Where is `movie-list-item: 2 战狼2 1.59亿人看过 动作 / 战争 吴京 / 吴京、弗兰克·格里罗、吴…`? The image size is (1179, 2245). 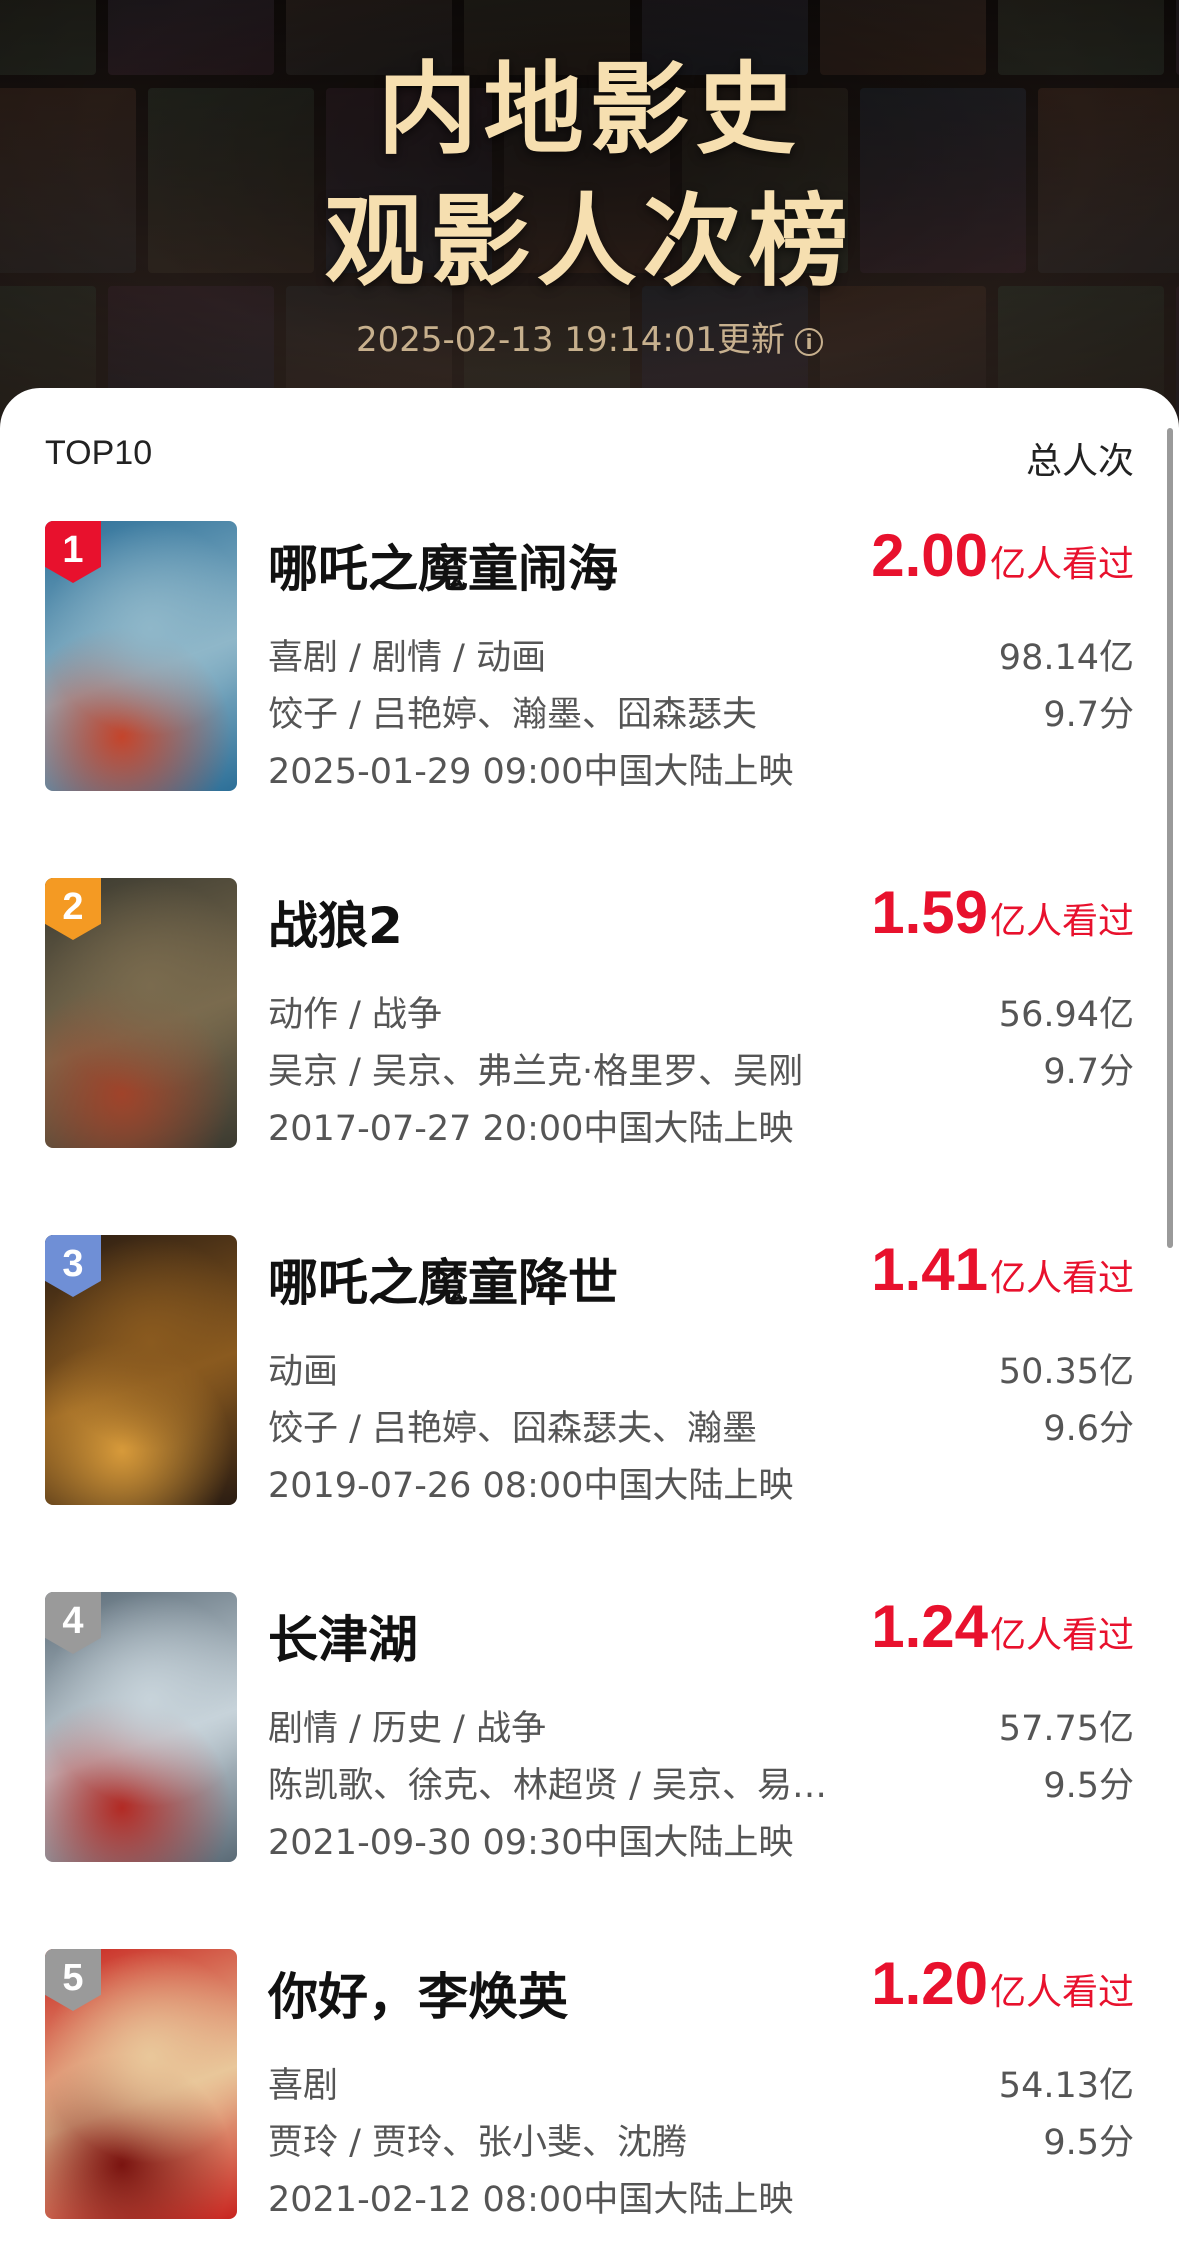 movie-list-item: 2 战狼2 1.59亿人看过 动作 / 战争 吴京 / 吴京、弗兰克·格里罗、吴… is located at coordinates (589, 1013).